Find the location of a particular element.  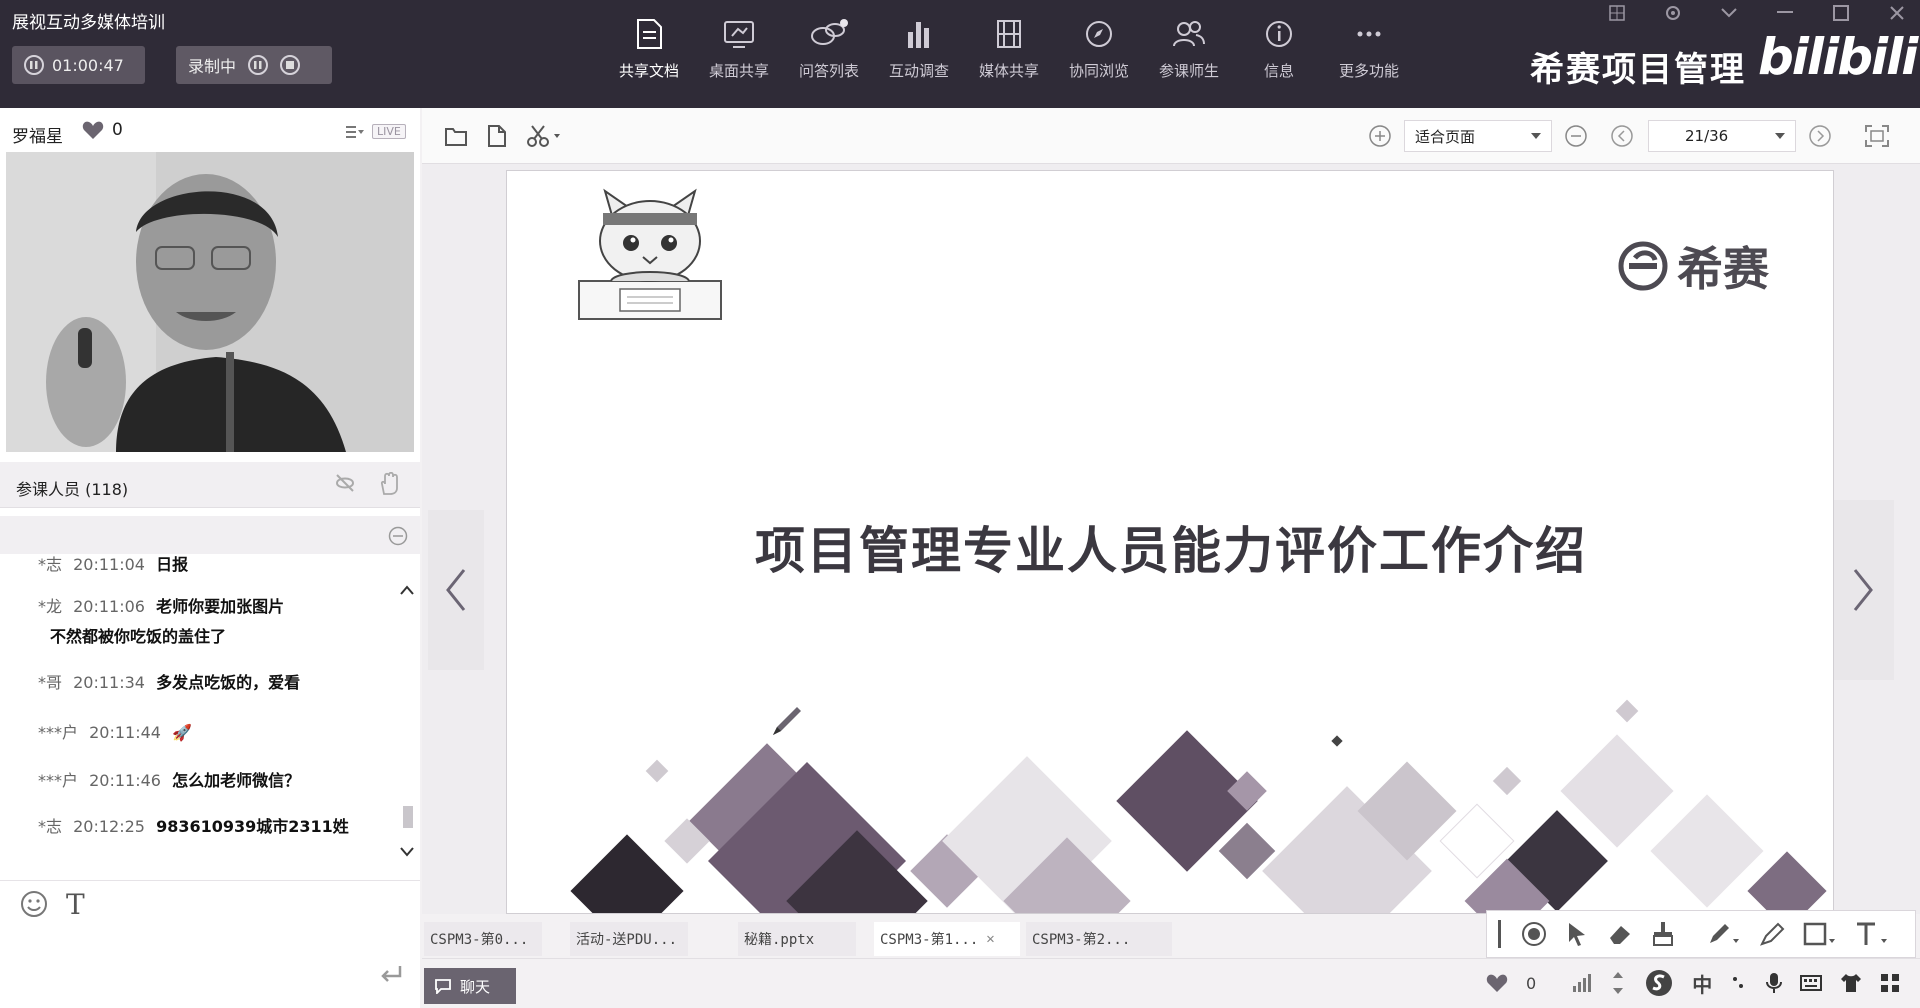

timer-text: 01:00:47 is located at coordinates (88, 65).